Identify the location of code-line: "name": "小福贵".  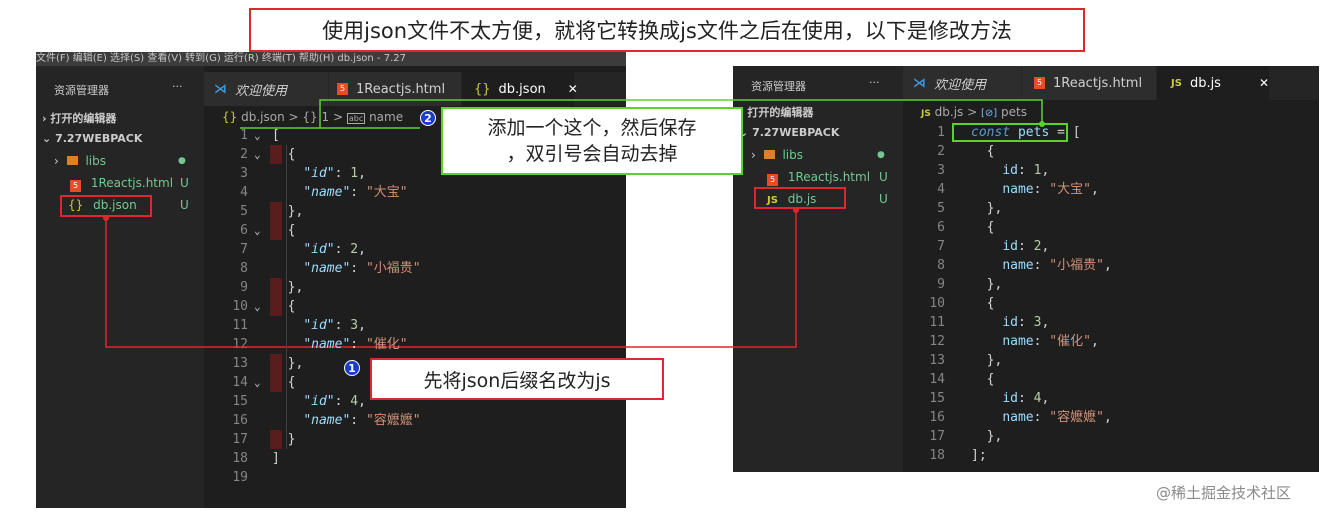
(447, 268).